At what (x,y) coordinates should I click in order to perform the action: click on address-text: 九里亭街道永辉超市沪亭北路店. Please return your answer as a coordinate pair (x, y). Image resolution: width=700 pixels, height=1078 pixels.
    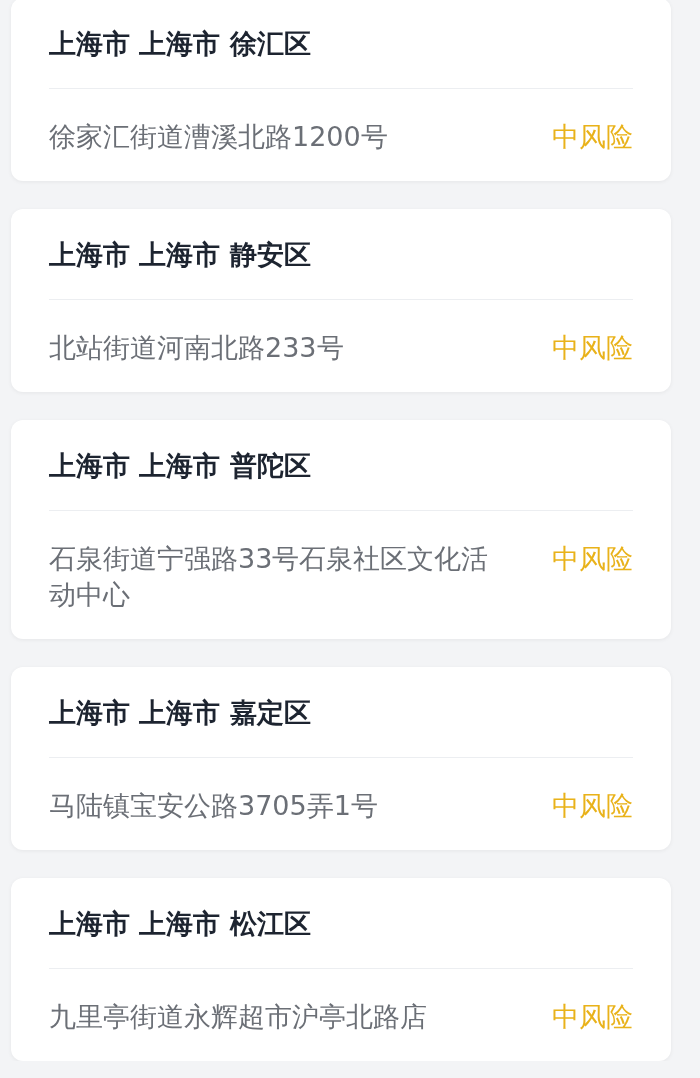
    Looking at the image, I should click on (238, 1017).